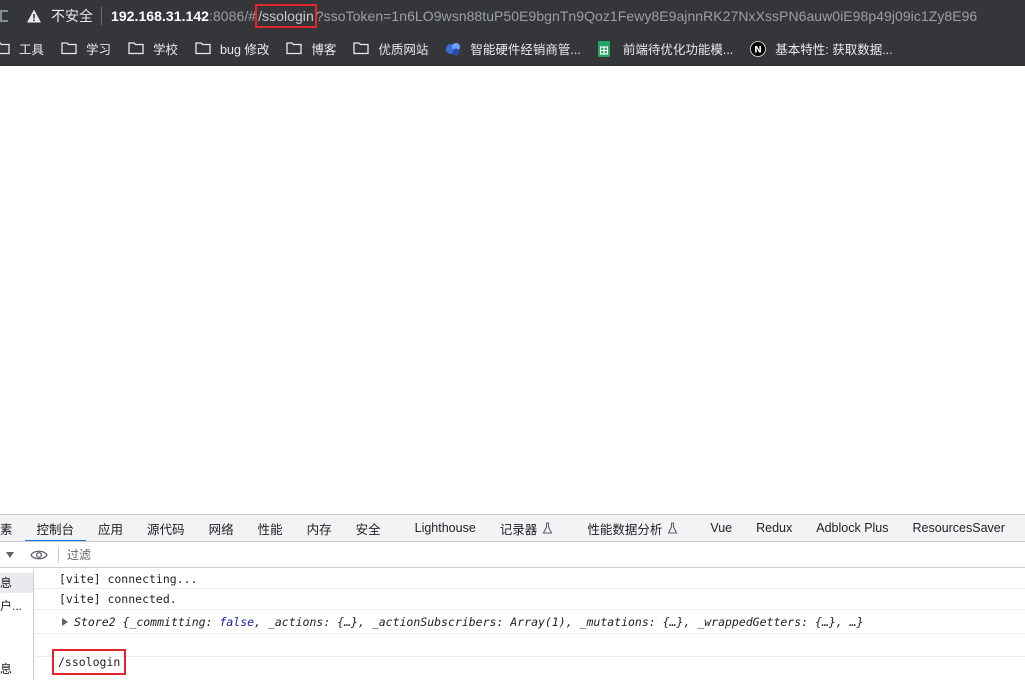 Image resolution: width=1025 pixels, height=680 pixels. Describe the element at coordinates (160, 15) in the screenshot. I see `url-host: 192.168.31.142` at that location.